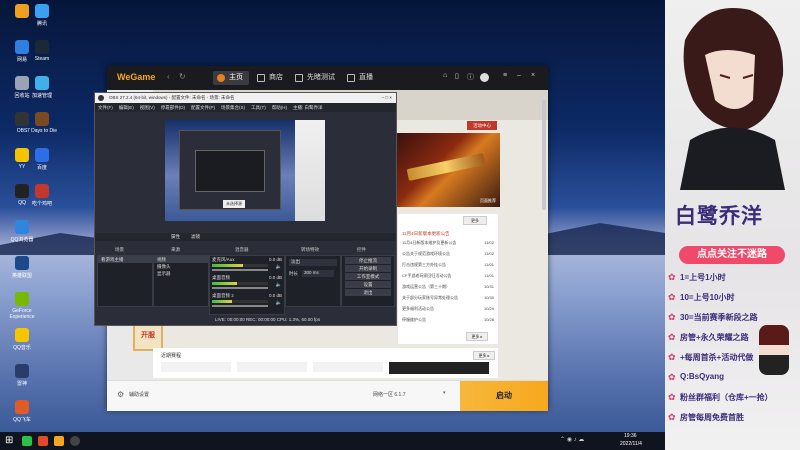  What do you see at coordinates (42, 123) in the screenshot?
I see `desktop-icon: 7 Days to Die` at bounding box center [42, 123].